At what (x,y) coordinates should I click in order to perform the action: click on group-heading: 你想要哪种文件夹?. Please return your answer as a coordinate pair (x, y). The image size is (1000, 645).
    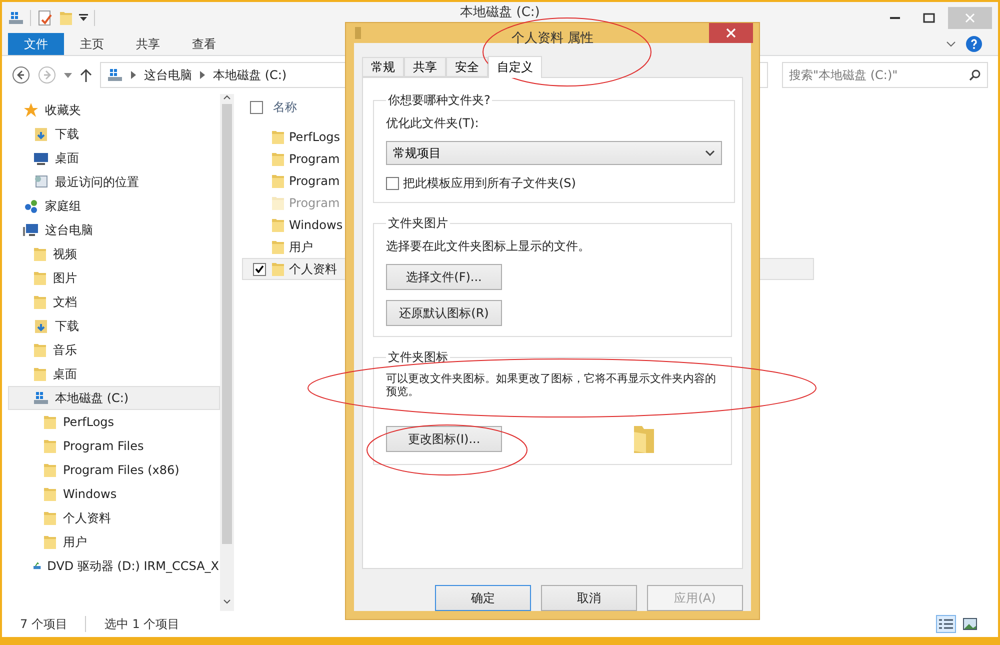
    Looking at the image, I should click on (439, 100).